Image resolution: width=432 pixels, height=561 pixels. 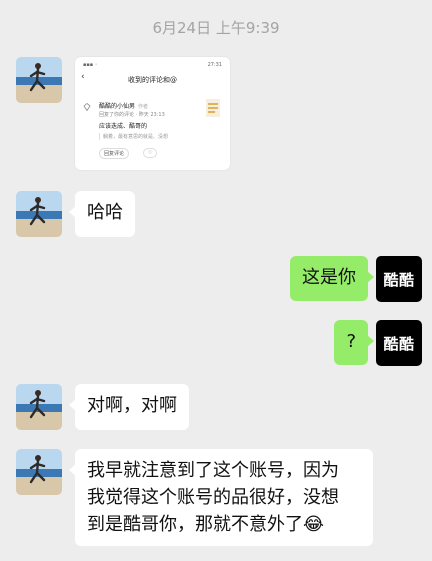 I want to click on commenter-name: 酷酷的小仙男, so click(x=117, y=106).